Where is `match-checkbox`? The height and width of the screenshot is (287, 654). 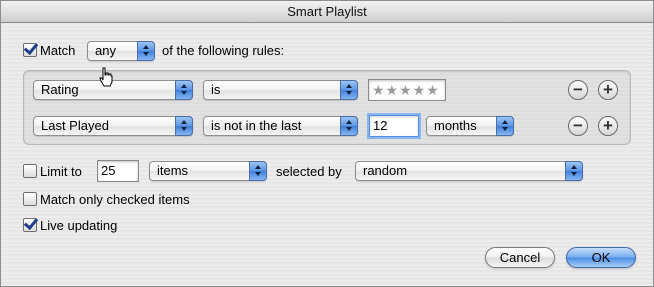 match-checkbox is located at coordinates (30, 50).